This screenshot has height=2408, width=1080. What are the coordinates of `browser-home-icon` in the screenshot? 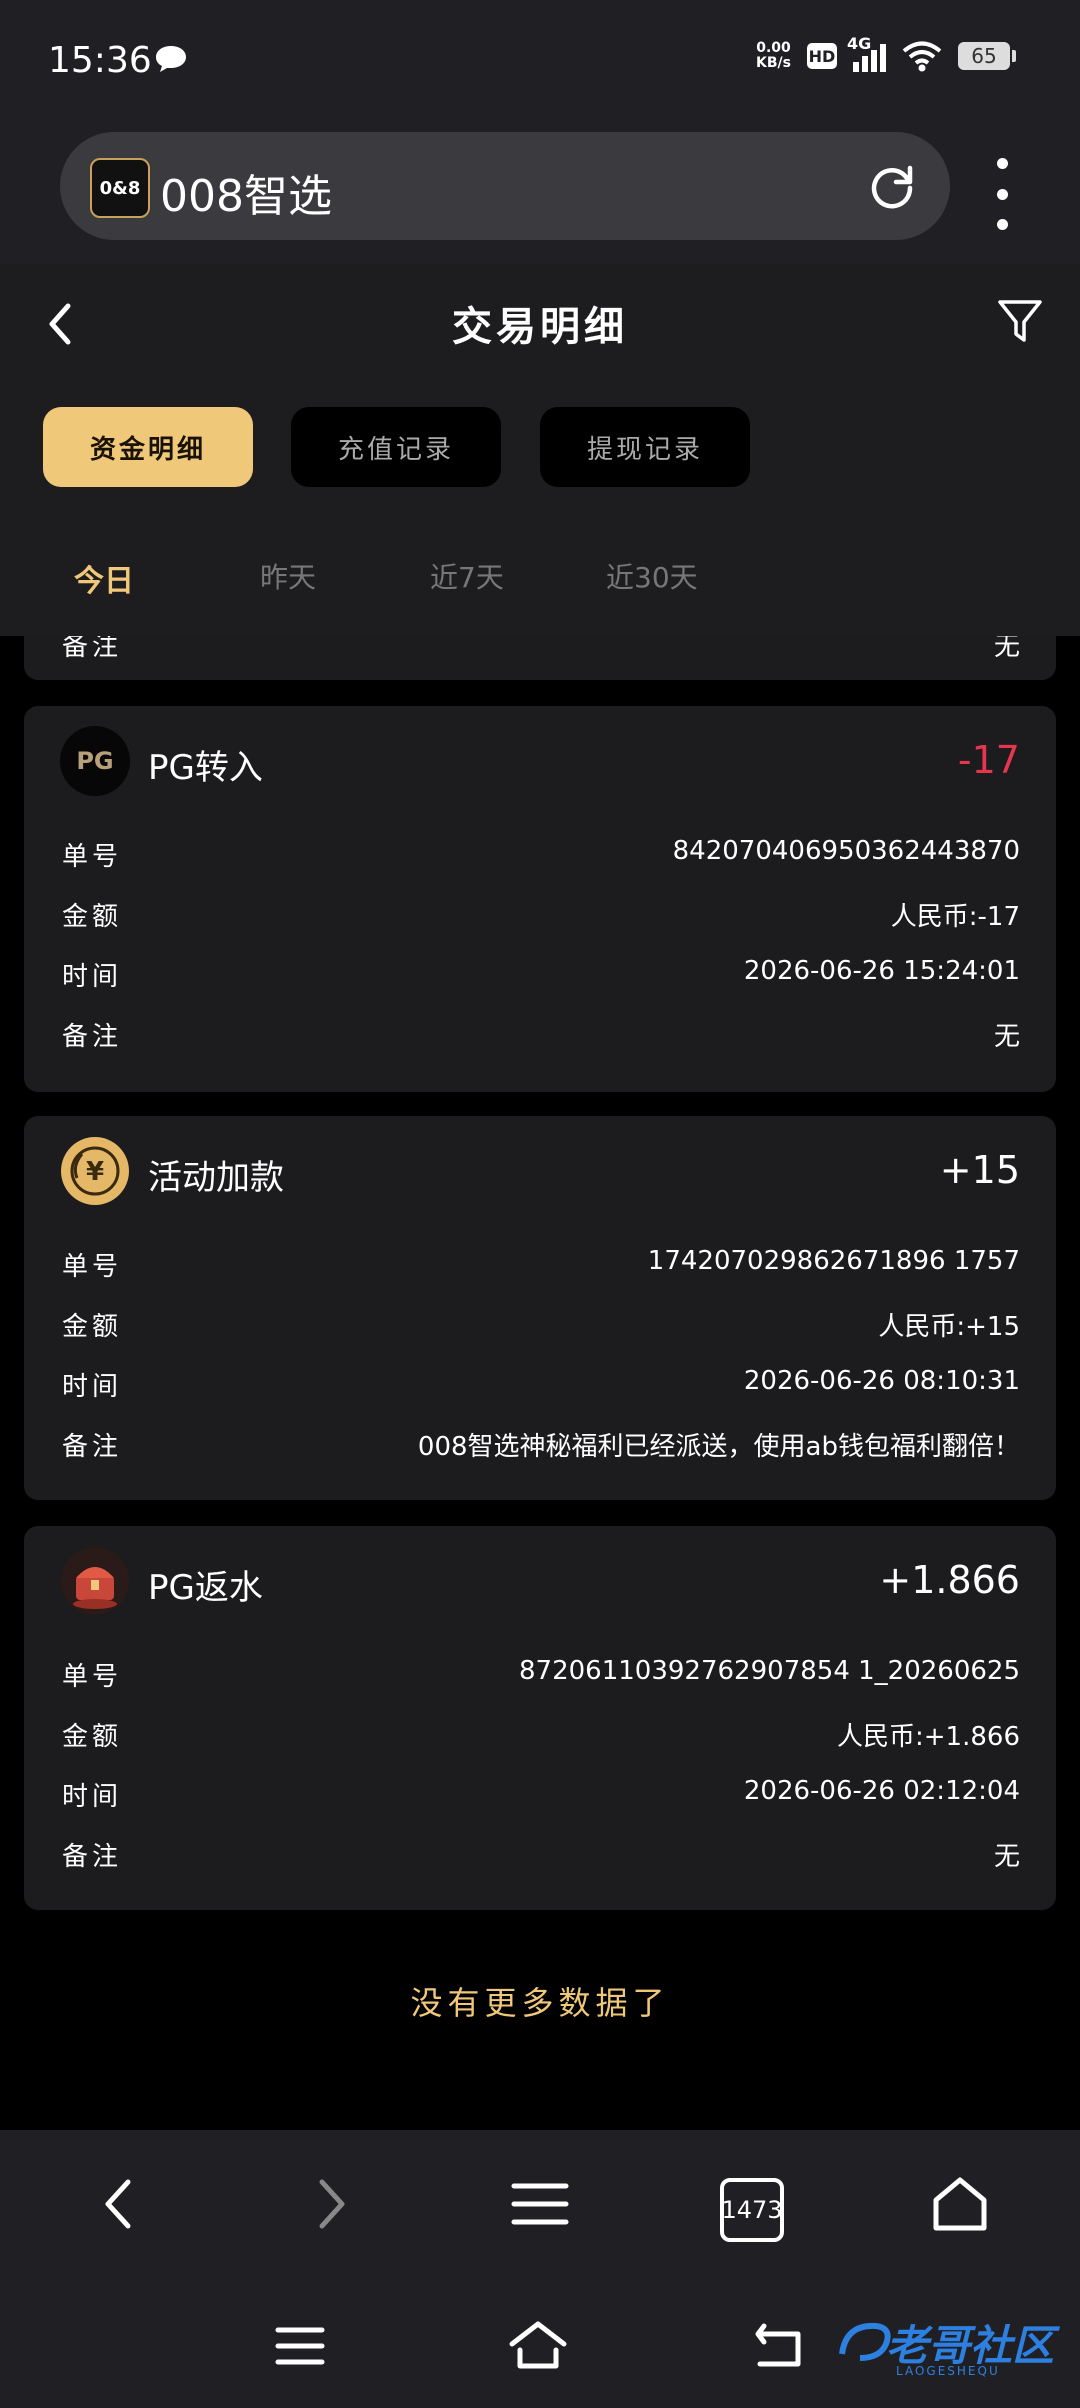 It's located at (960, 2204).